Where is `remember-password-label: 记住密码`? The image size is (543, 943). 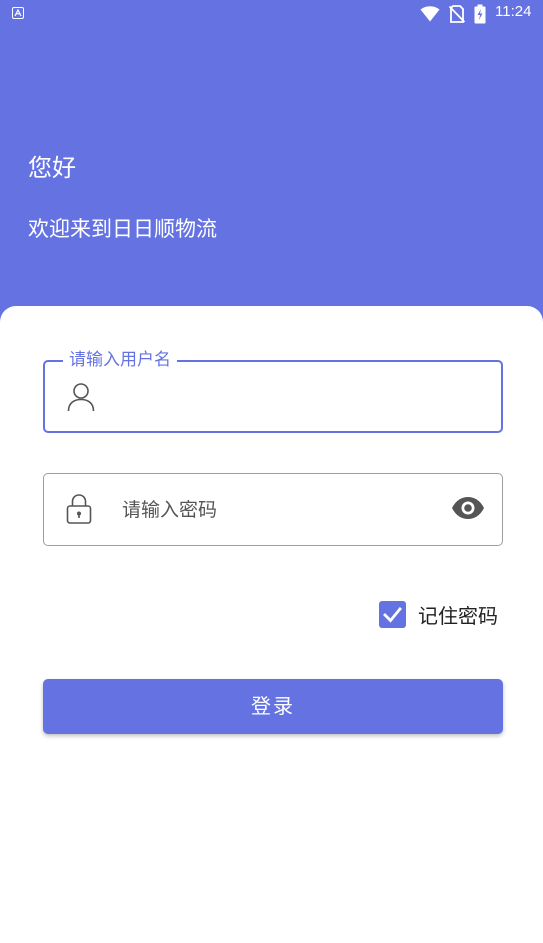
remember-password-label: 记住密码 is located at coordinates (458, 615).